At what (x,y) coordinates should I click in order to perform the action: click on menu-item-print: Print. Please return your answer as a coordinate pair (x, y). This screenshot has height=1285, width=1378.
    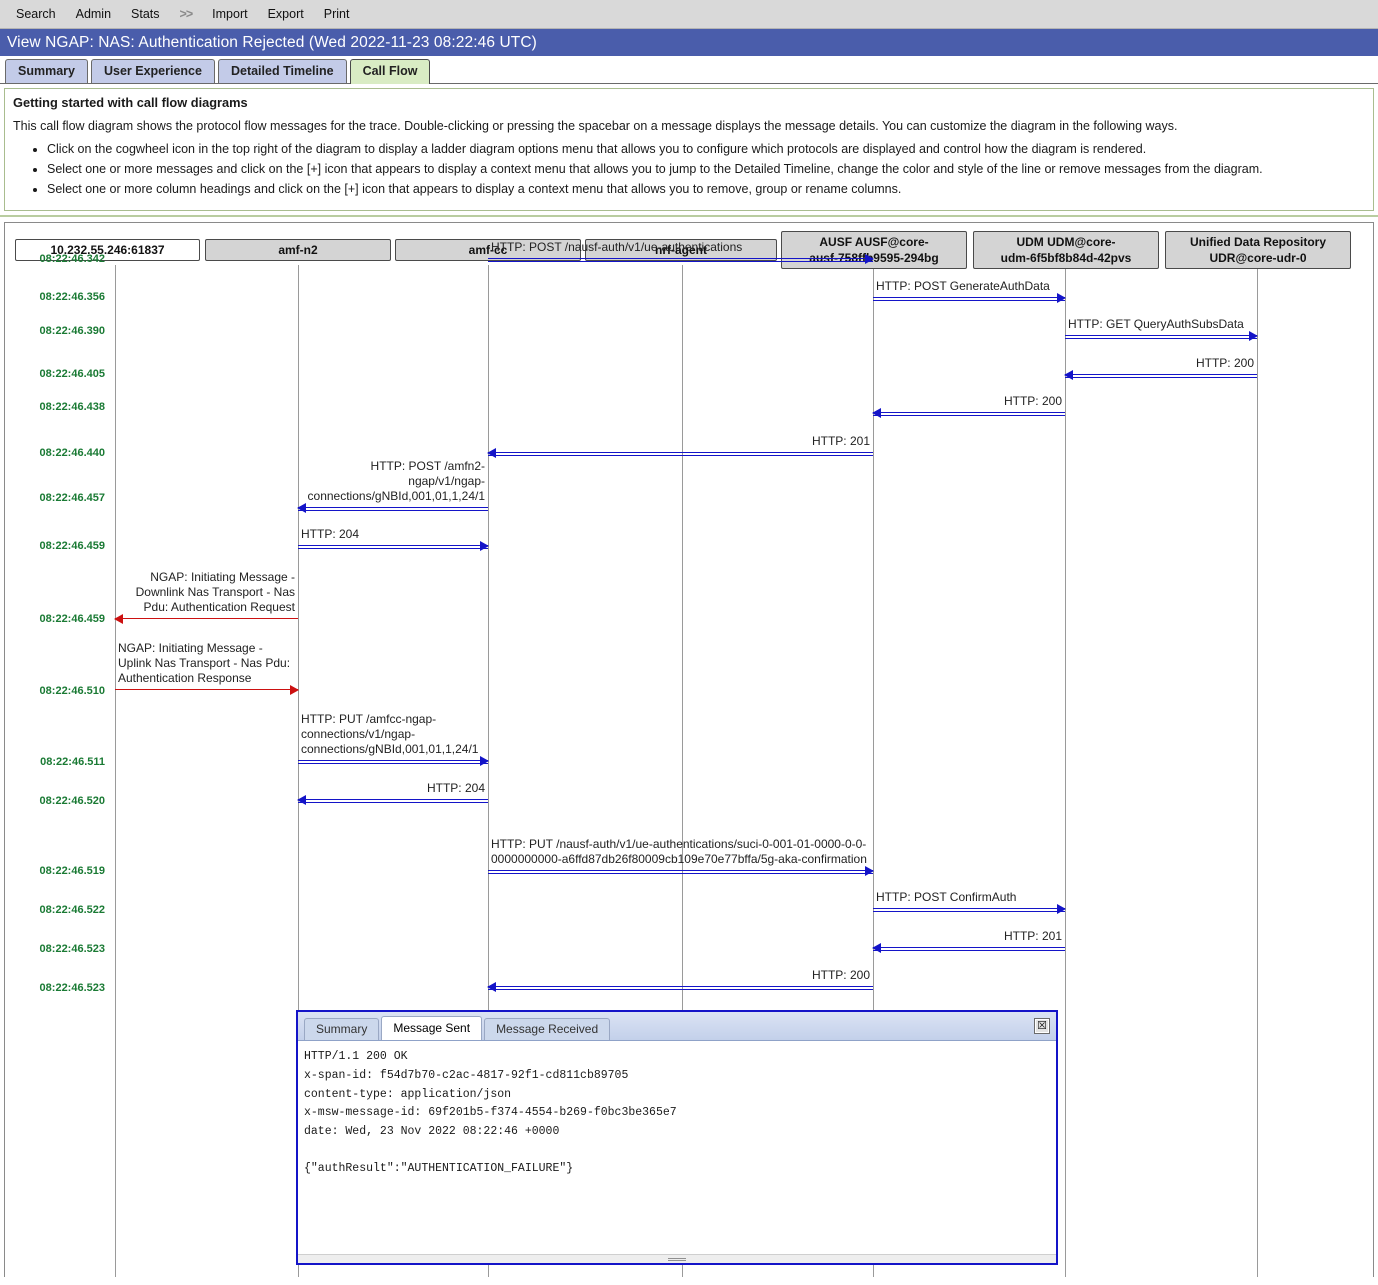
    Looking at the image, I should click on (337, 14).